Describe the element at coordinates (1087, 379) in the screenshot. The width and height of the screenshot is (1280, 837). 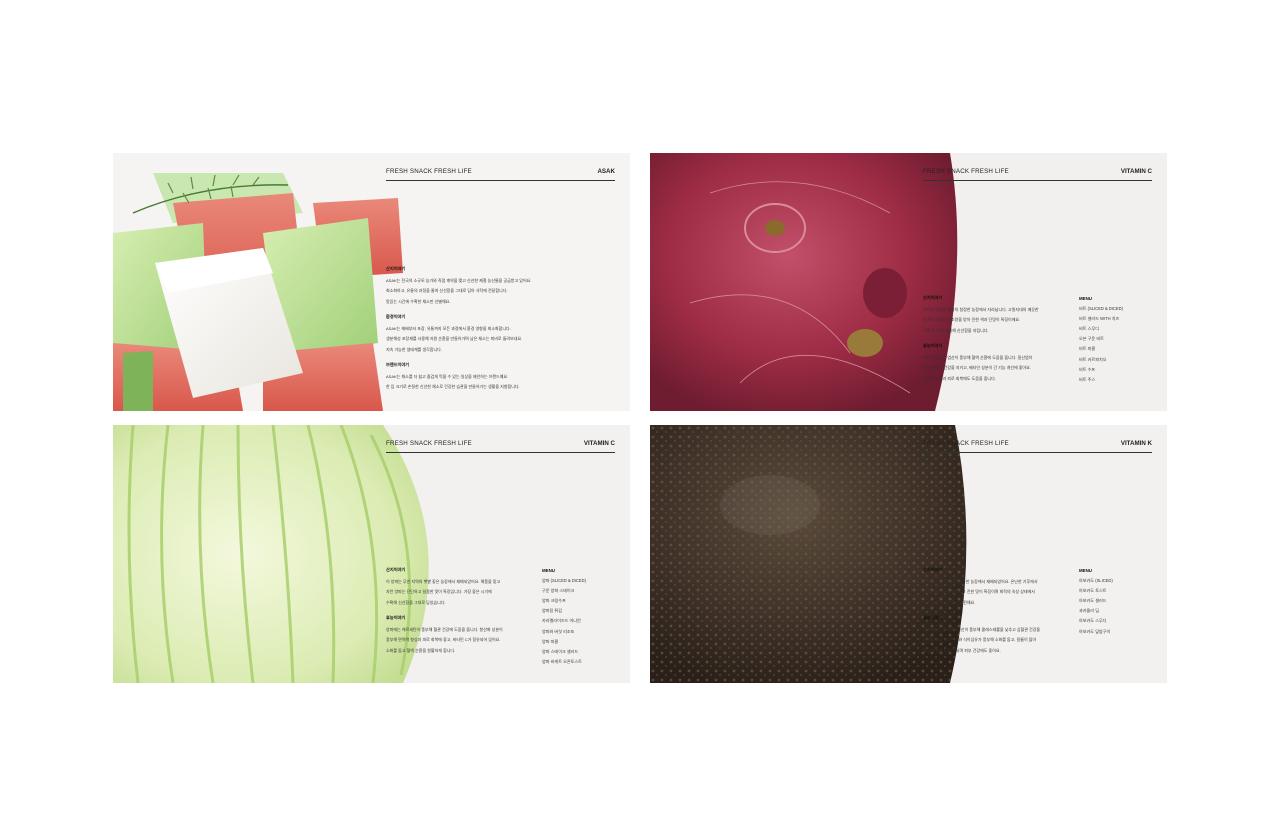
I see `menu-item: 비트 주스` at that location.